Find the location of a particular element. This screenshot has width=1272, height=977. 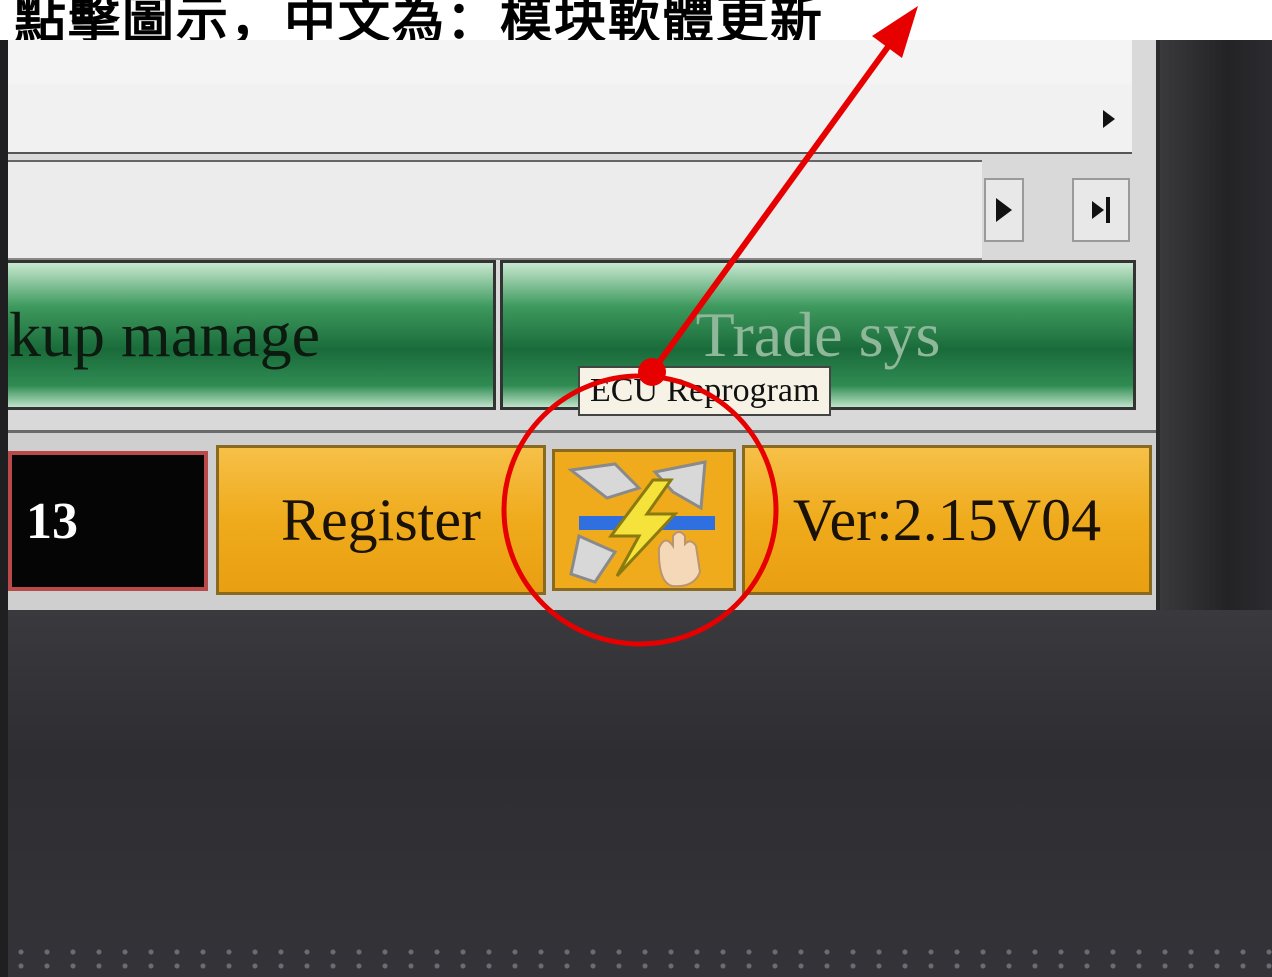

scroll-next-button is located at coordinates (1004, 210).